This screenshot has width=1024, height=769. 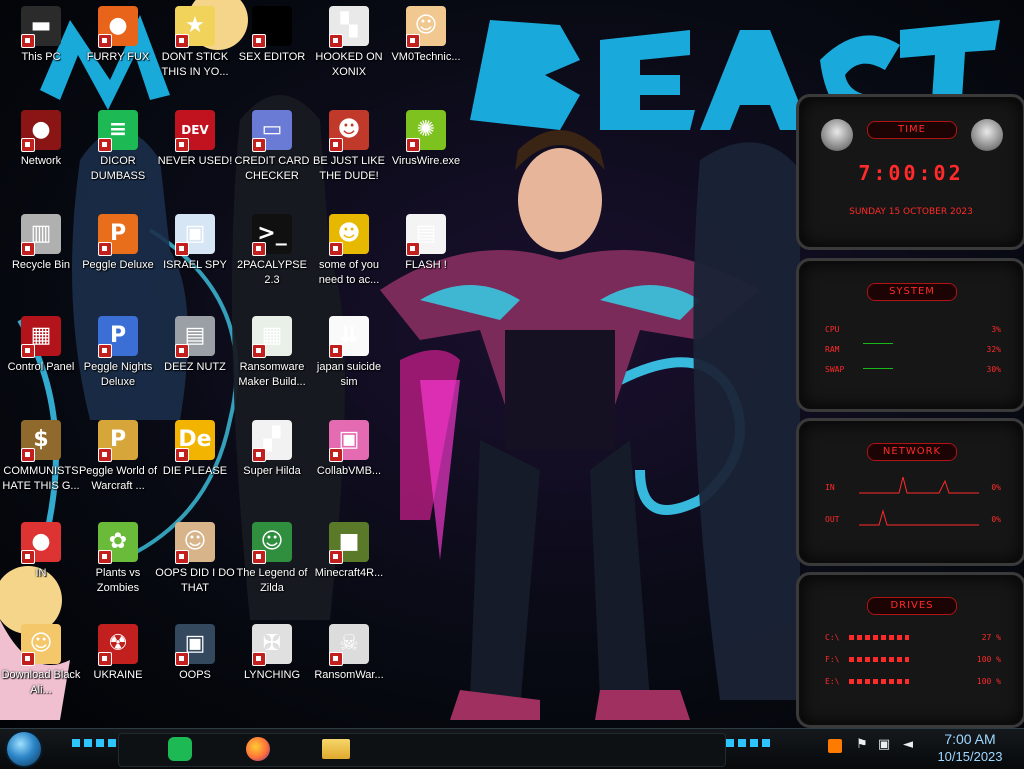 What do you see at coordinates (908, 745) in the screenshot?
I see `volume-icon: ◄` at bounding box center [908, 745].